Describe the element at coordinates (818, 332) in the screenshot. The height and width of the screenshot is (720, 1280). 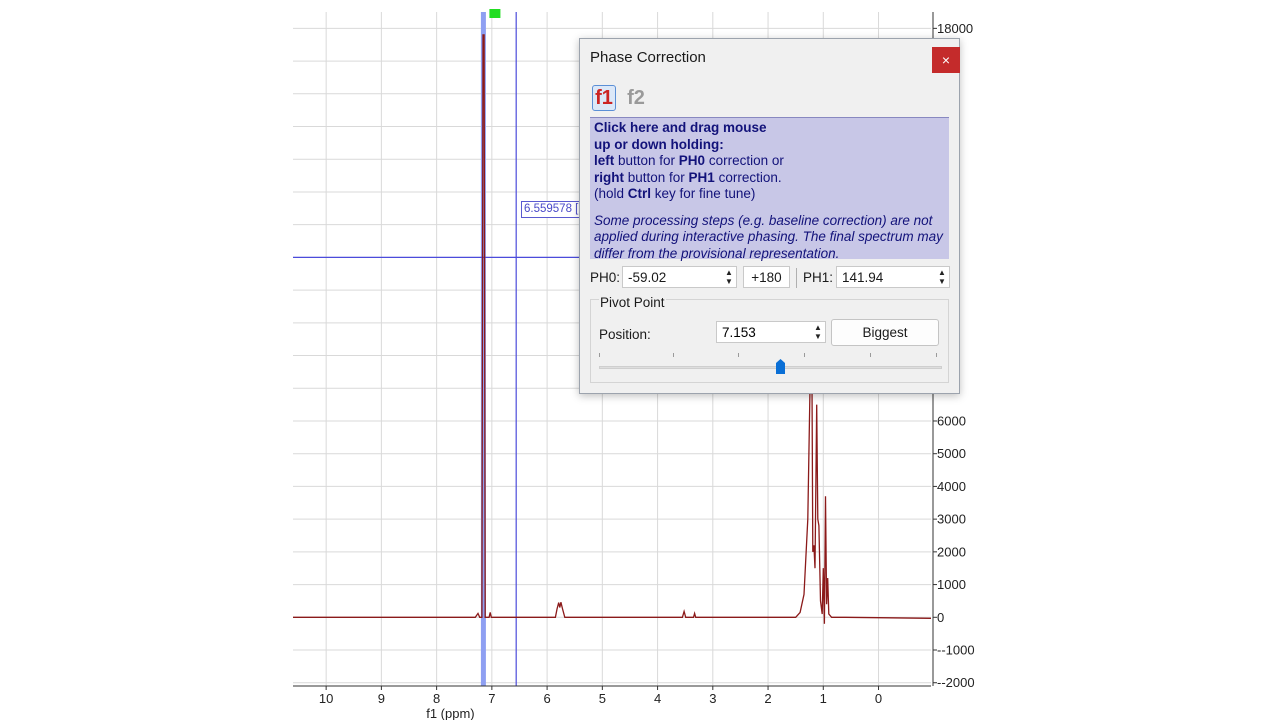
I see `position-spin-arrows-icon: ▲ ▼` at that location.